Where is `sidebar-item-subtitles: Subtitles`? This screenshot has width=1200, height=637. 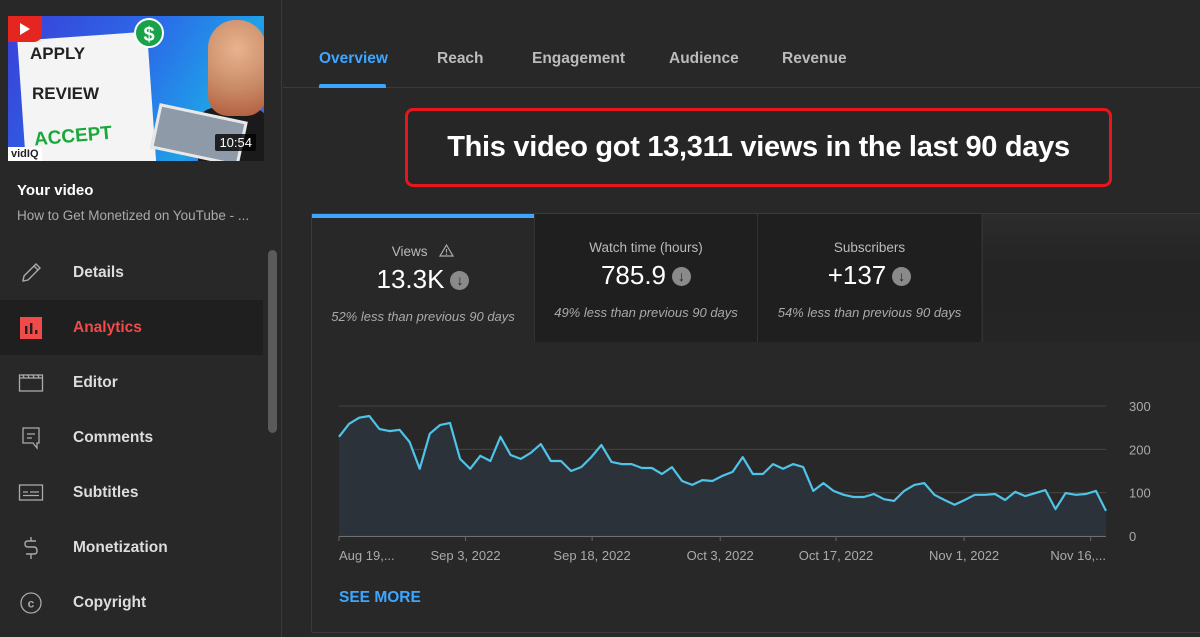 sidebar-item-subtitles: Subtitles is located at coordinates (131, 492).